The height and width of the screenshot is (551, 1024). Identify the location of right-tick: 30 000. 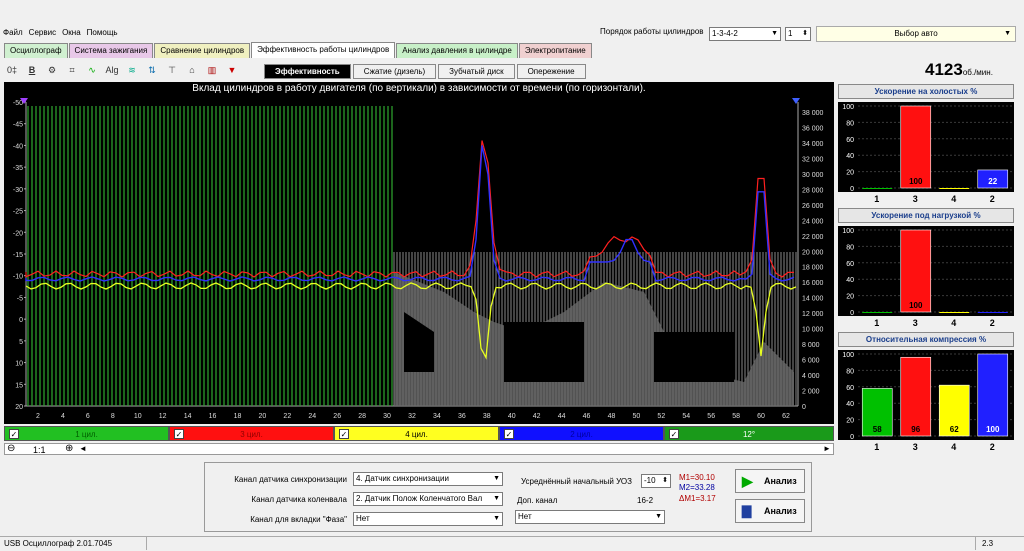
(813, 175).